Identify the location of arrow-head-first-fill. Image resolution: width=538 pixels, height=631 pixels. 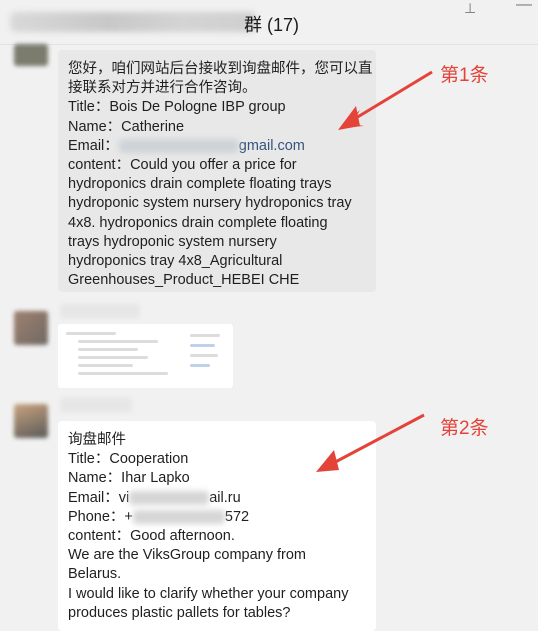
(349, 118).